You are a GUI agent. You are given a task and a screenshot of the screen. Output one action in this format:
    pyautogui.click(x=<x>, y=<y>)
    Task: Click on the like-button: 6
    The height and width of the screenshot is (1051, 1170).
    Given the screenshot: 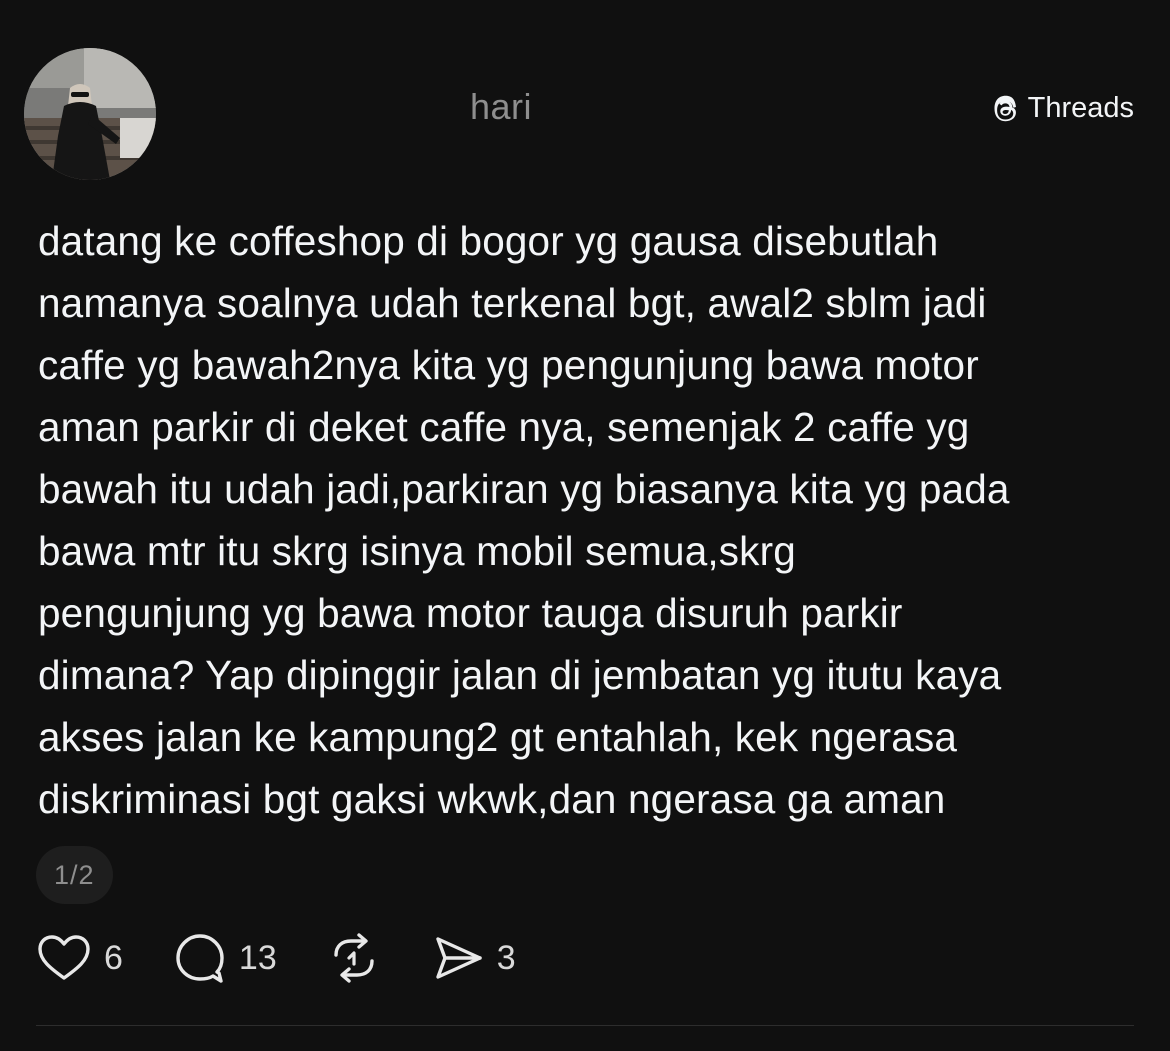 What is the action you would take?
    pyautogui.click(x=79, y=958)
    